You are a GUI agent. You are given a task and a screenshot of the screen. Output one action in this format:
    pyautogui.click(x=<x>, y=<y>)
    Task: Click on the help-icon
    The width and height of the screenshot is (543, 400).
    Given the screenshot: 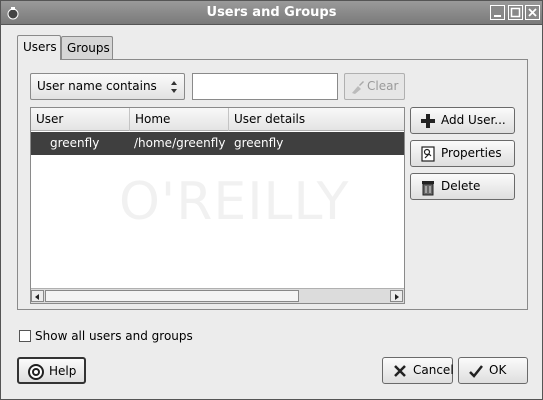 What is the action you would take?
    pyautogui.click(x=36, y=372)
    